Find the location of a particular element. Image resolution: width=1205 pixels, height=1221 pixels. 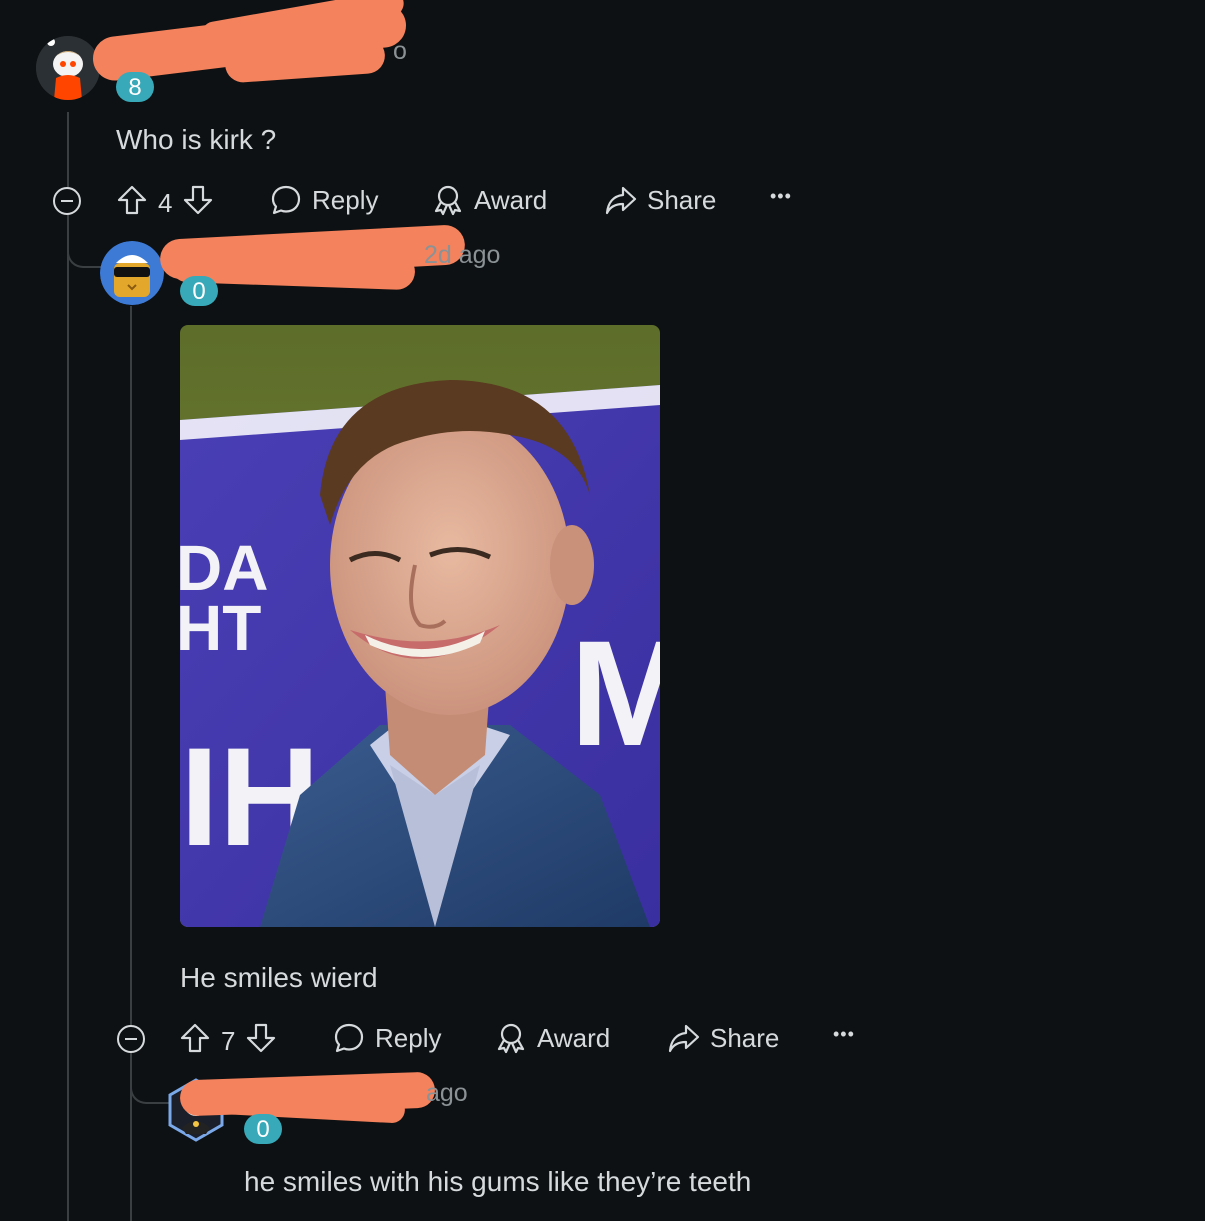

comment-timestamp: ago is located at coordinates (447, 1093).